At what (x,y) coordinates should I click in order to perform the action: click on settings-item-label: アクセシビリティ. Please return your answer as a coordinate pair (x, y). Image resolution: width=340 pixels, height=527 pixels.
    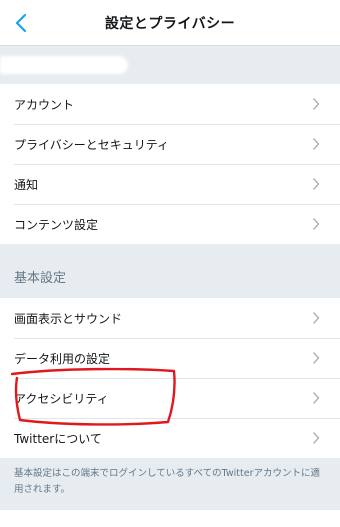
    Looking at the image, I should click on (61, 398).